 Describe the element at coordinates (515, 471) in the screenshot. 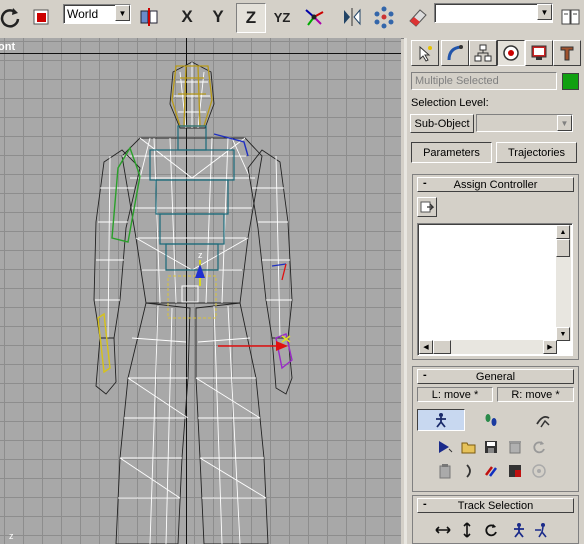

I see `load-icon` at that location.